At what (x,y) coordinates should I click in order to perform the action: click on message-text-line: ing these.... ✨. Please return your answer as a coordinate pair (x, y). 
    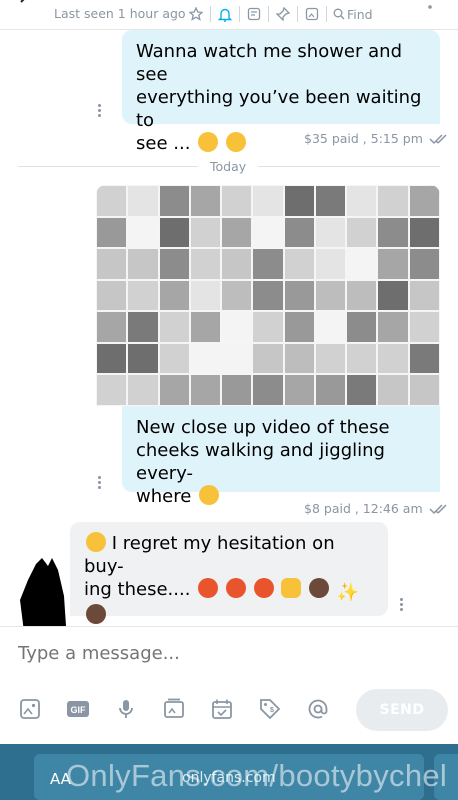
    Looking at the image, I should click on (229, 602).